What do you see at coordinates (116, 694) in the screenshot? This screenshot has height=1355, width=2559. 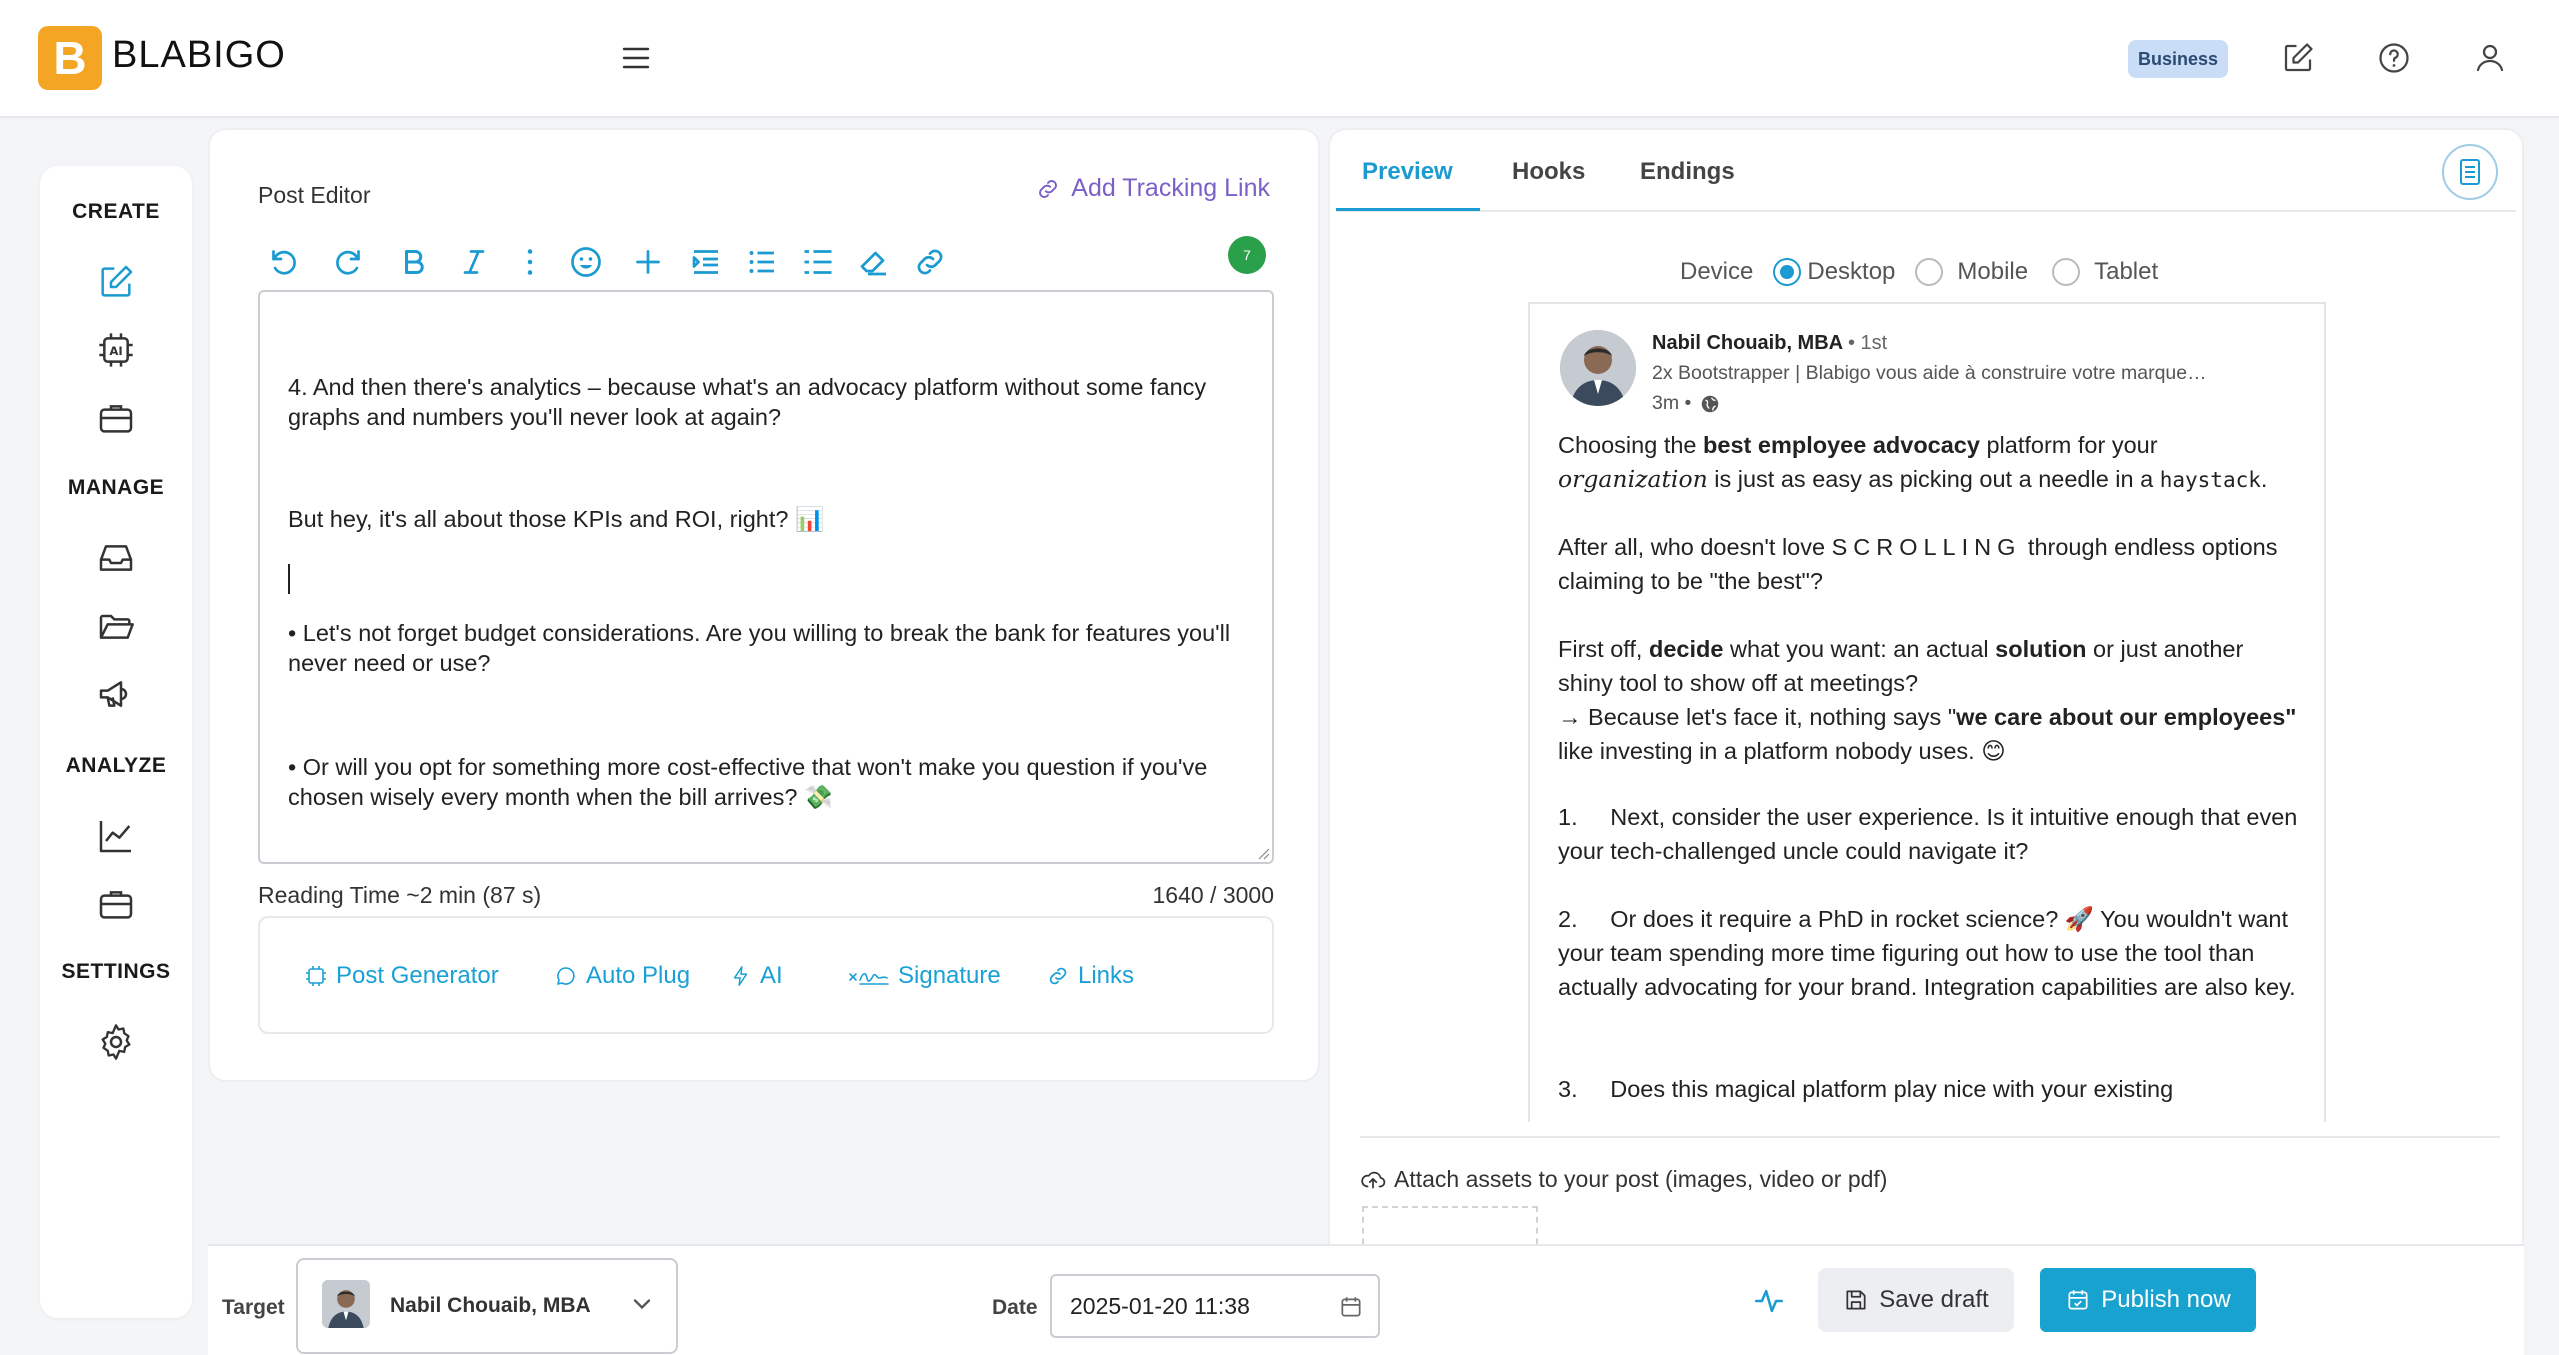 I see `megaphone-icon` at bounding box center [116, 694].